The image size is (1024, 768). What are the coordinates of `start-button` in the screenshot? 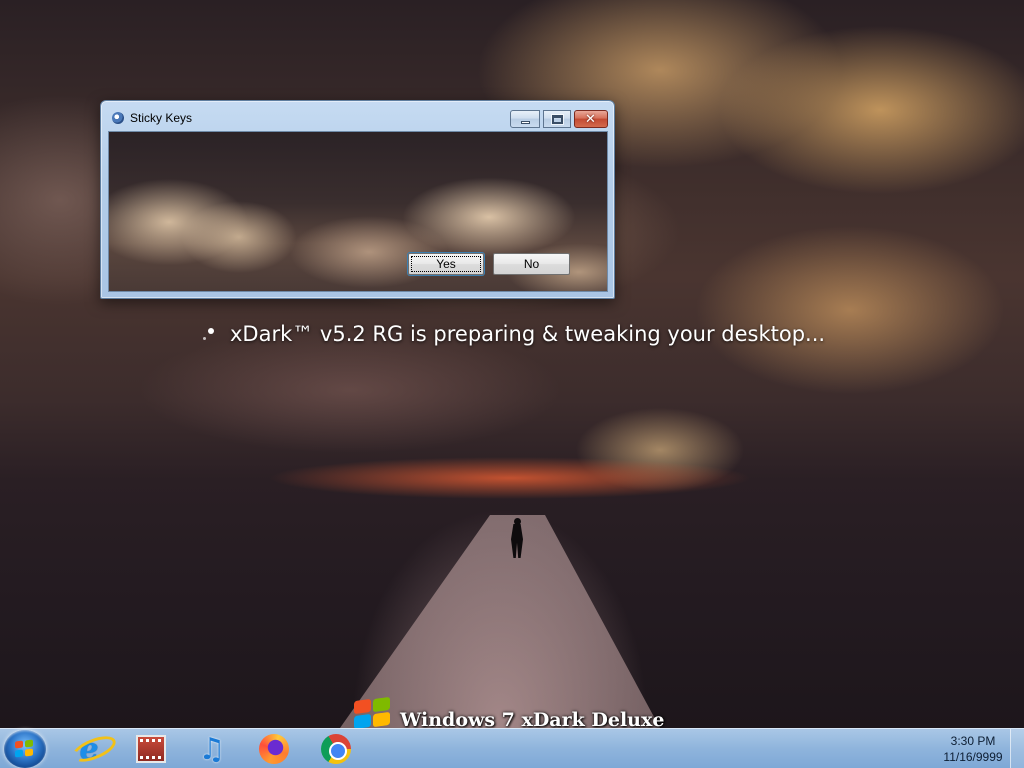 It's located at (25, 749).